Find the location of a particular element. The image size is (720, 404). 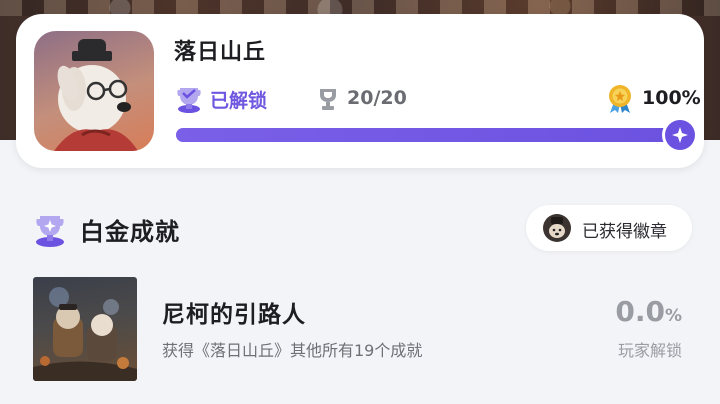

sparkle-icon is located at coordinates (680, 135).